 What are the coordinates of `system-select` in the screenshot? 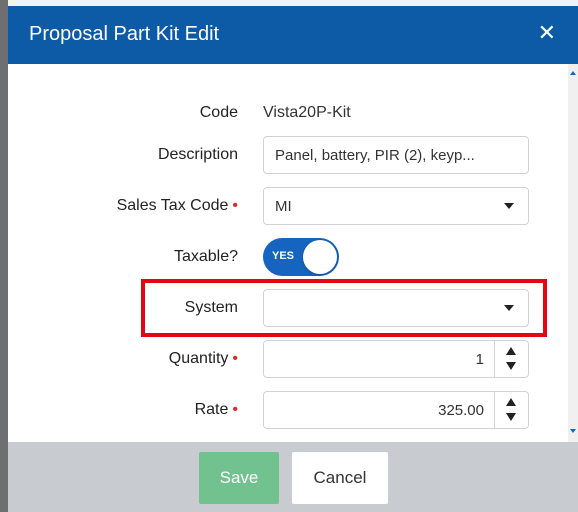 It's located at (396, 308).